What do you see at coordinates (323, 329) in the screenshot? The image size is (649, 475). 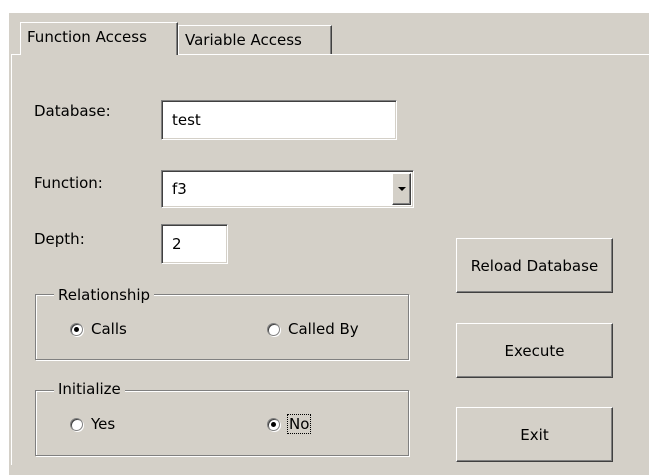 I see `radio-label: Called By` at bounding box center [323, 329].